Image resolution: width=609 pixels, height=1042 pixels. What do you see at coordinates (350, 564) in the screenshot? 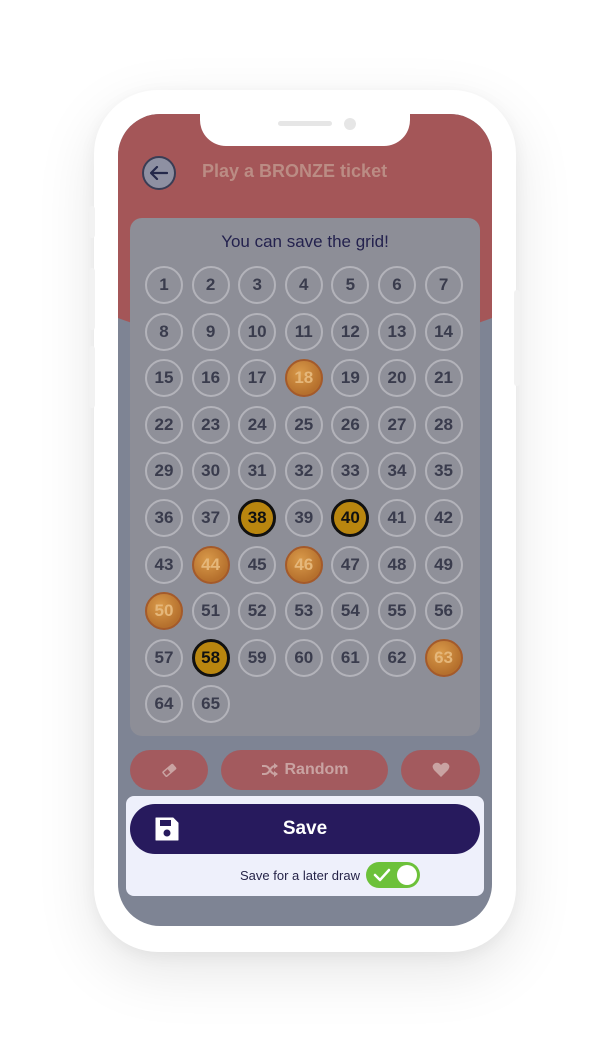
I see `number-ball: 47` at bounding box center [350, 564].